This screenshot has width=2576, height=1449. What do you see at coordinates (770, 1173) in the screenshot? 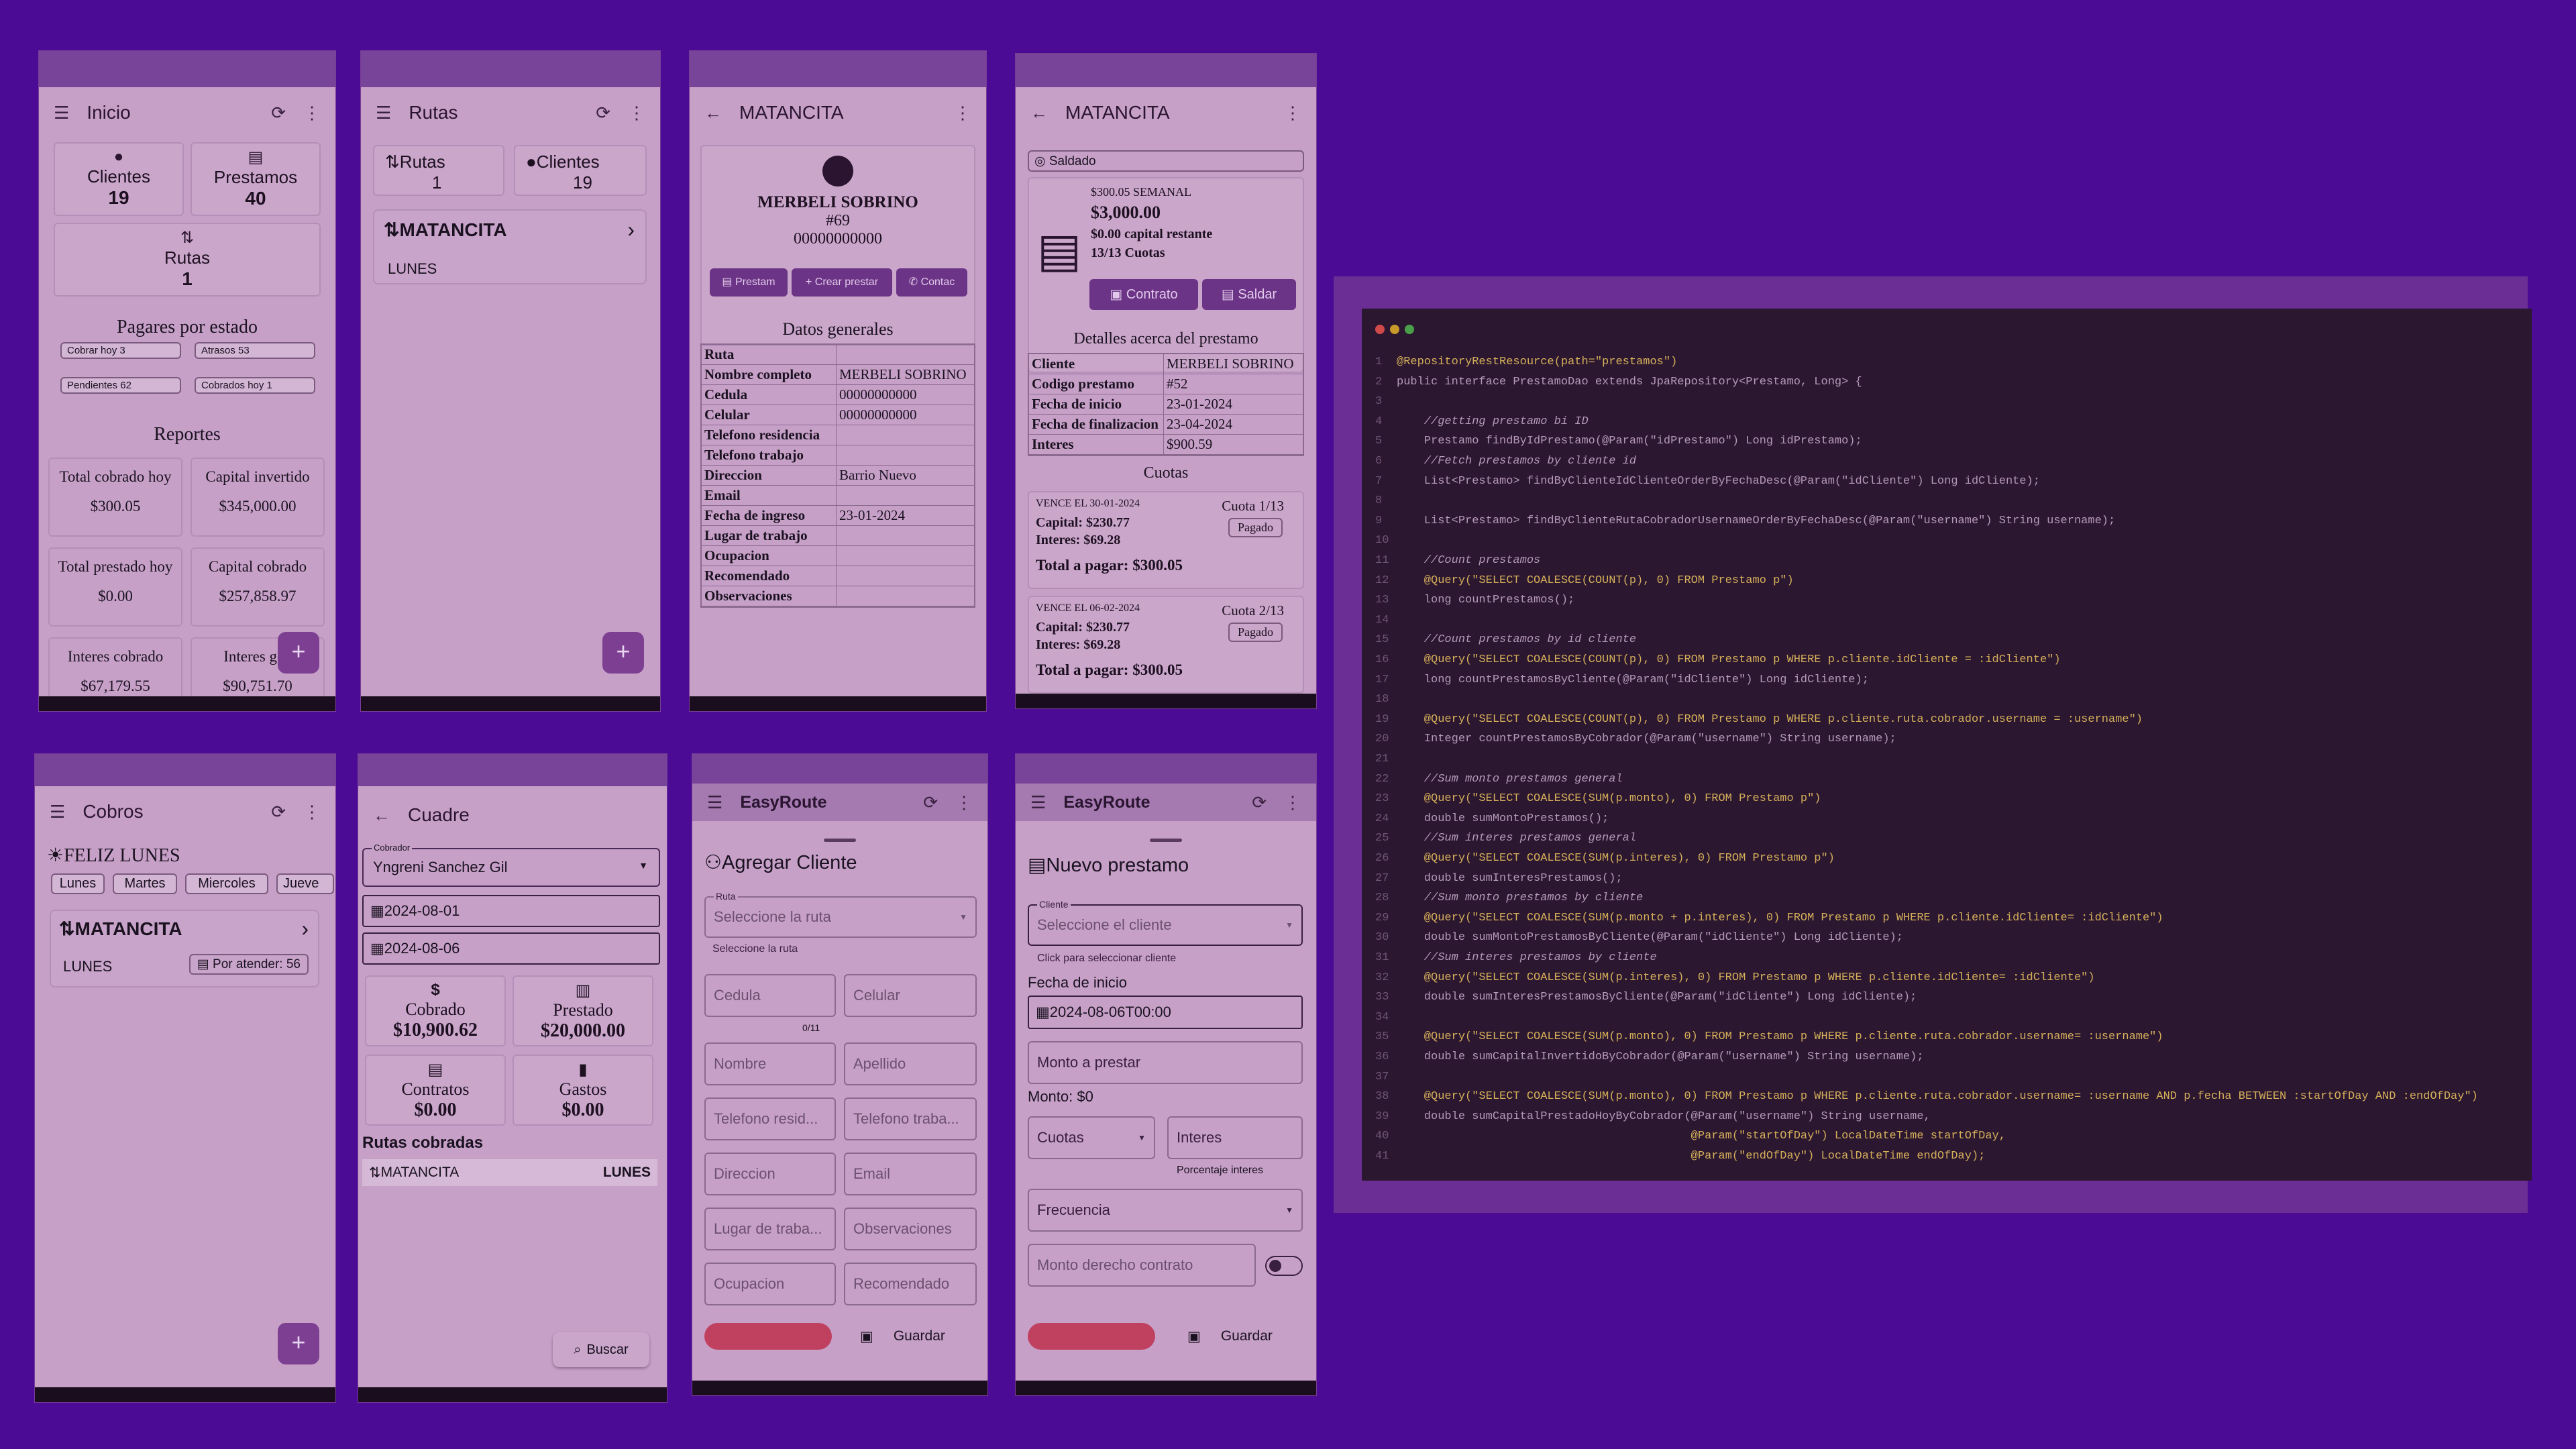
I see `direccion-field: Direccion` at bounding box center [770, 1173].